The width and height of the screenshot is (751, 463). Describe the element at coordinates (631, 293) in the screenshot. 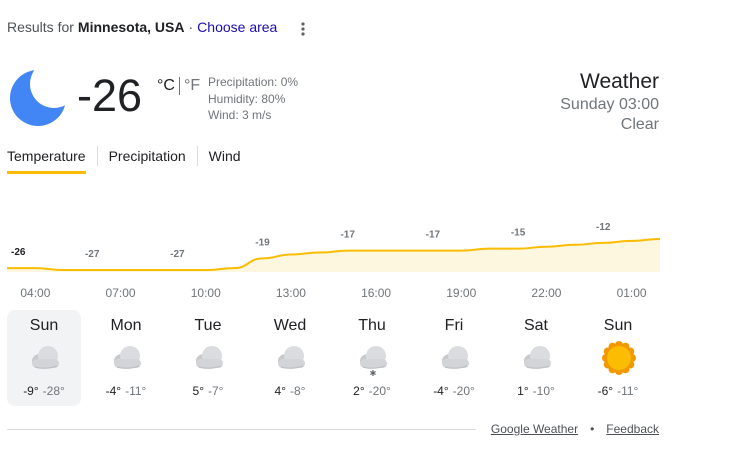

I see `hour-label: 01:00` at that location.